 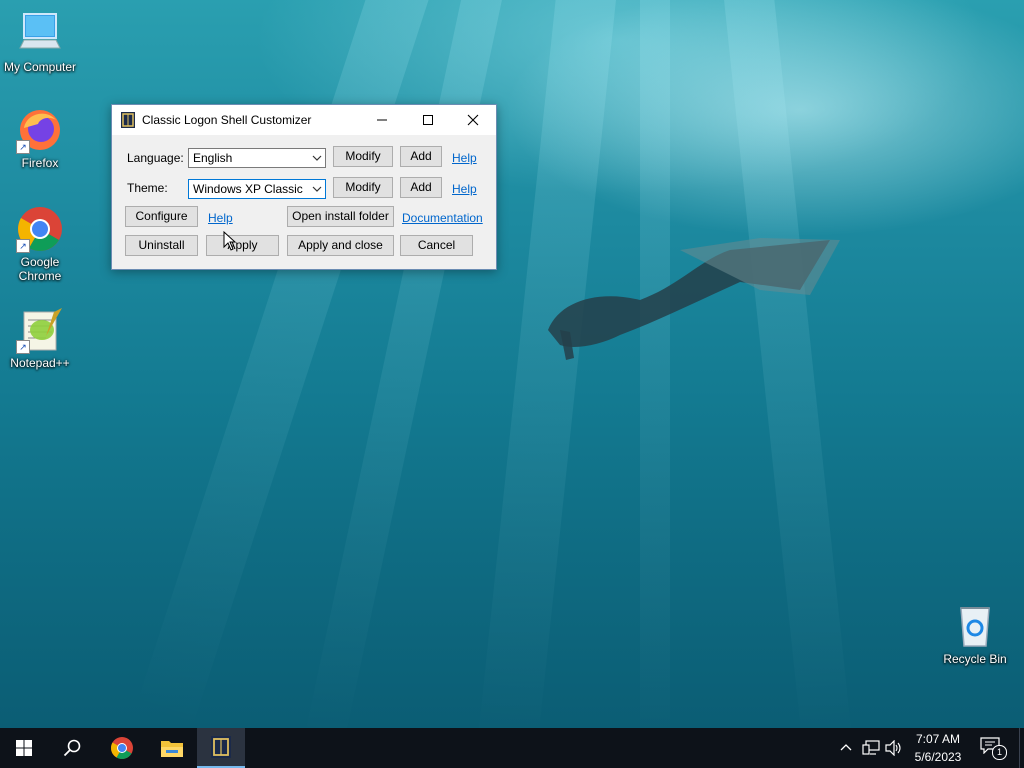 What do you see at coordinates (871, 748) in the screenshot?
I see `network-icon` at bounding box center [871, 748].